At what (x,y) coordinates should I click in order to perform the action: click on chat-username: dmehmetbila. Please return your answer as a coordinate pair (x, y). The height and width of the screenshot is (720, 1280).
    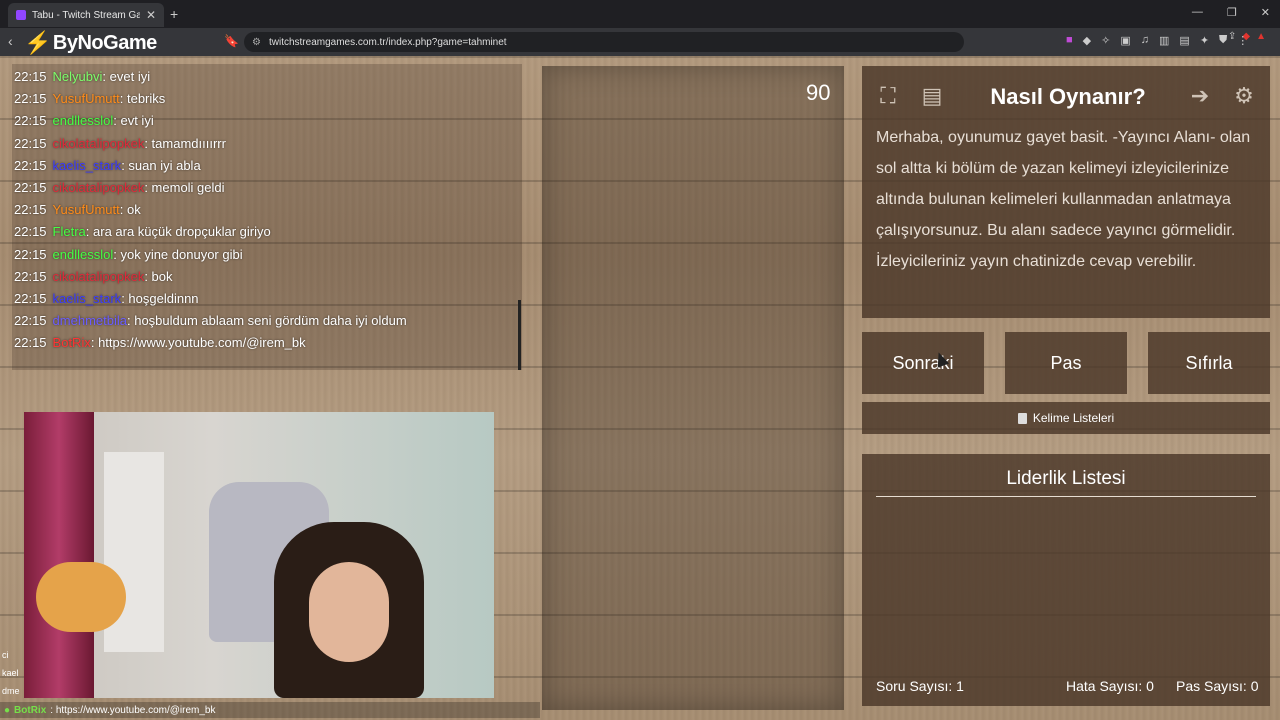
    Looking at the image, I should click on (90, 320).